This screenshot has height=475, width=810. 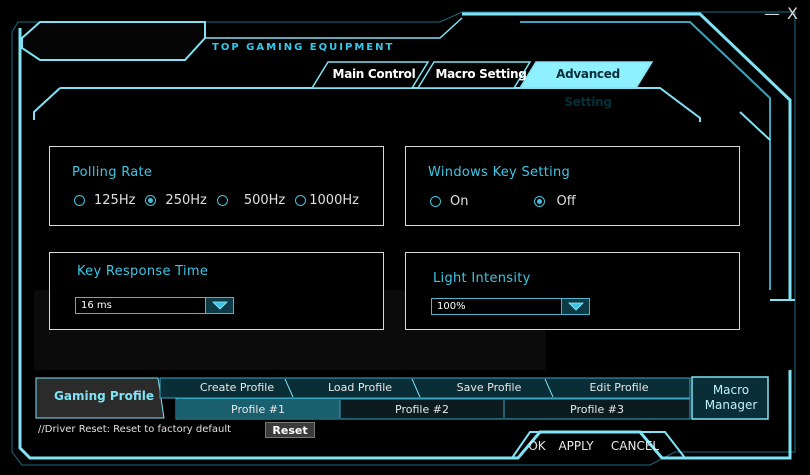 I want to click on windows-key-on: On, so click(x=449, y=201).